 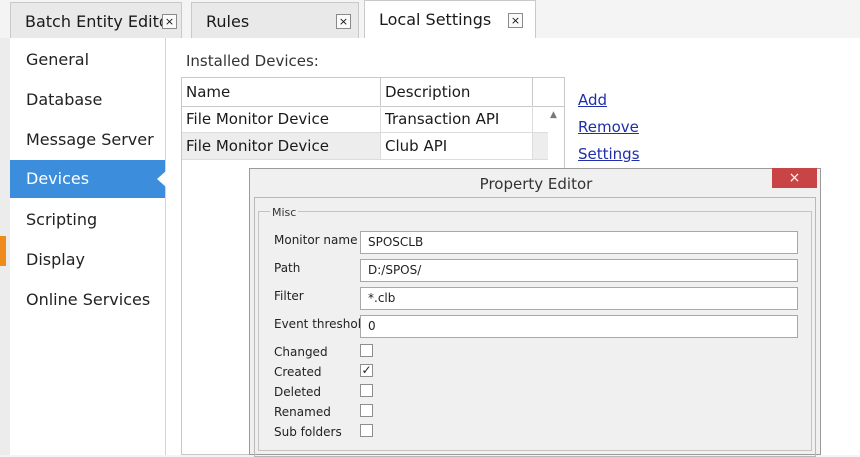 What do you see at coordinates (289, 296) in the screenshot?
I see `filter-label: Filter` at bounding box center [289, 296].